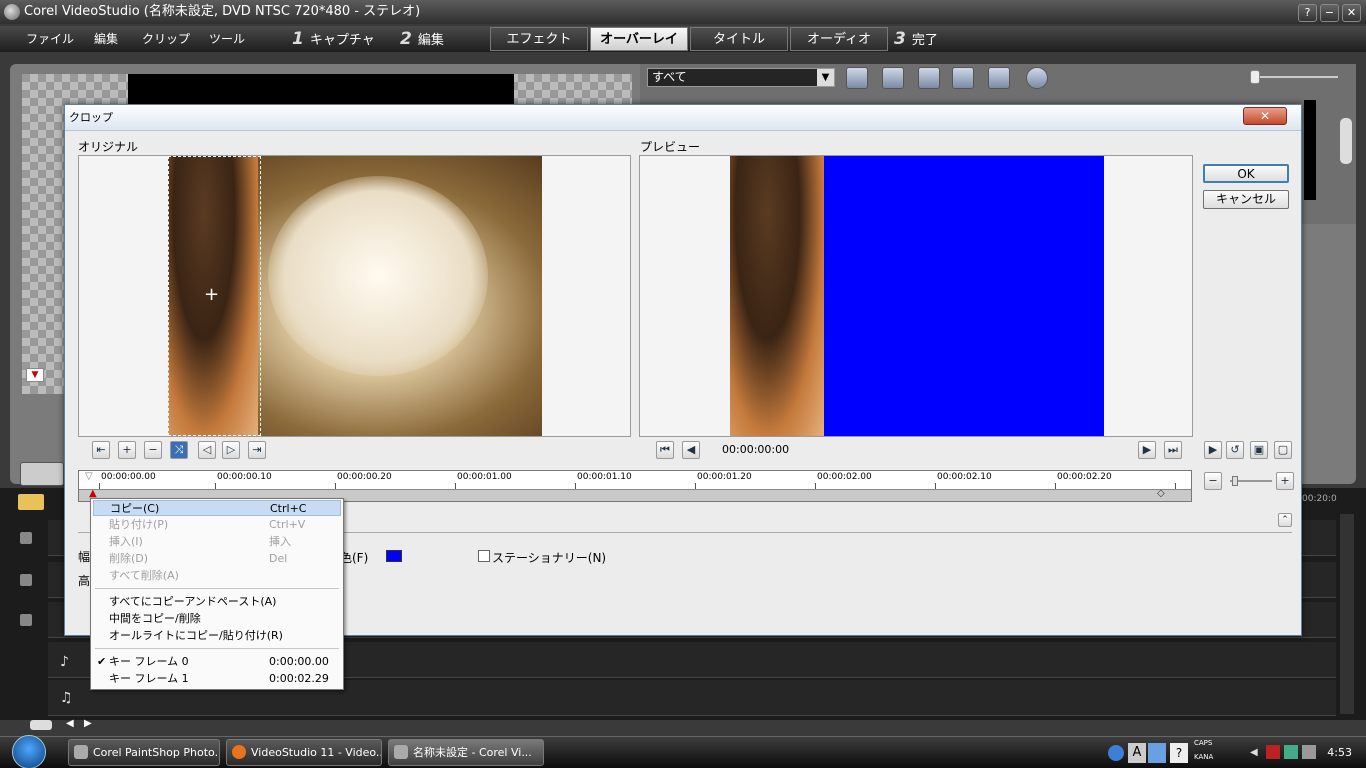 The width and height of the screenshot is (1366, 768). I want to click on volume-icon, so click(1309, 752).